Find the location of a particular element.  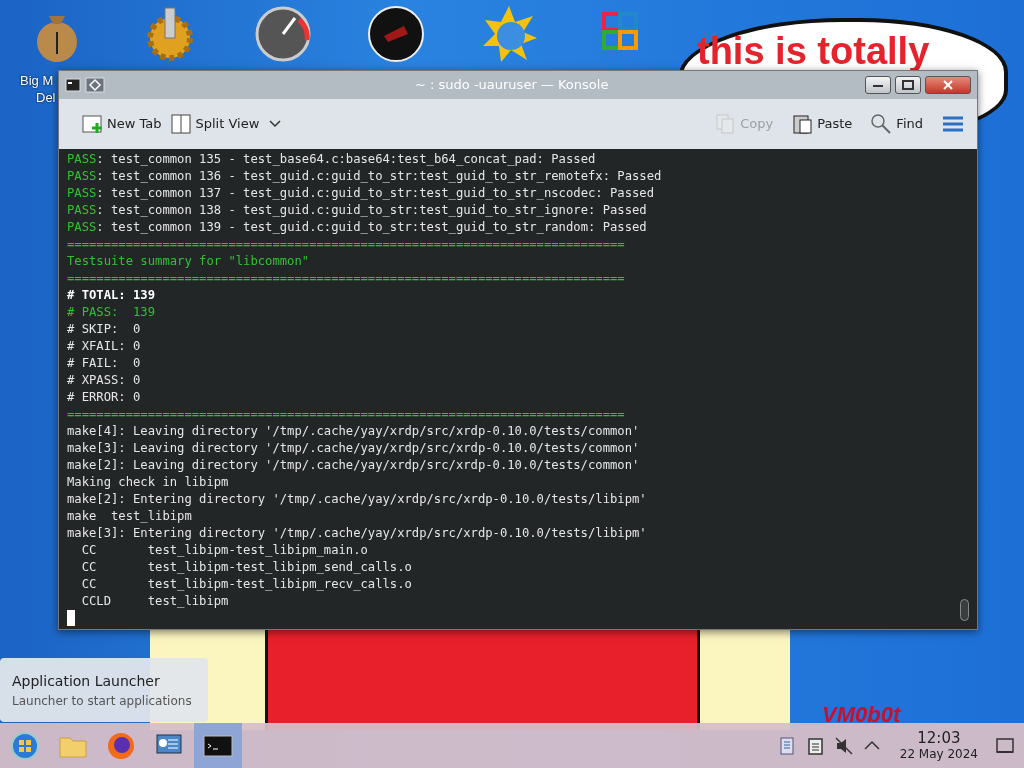

split-view-icon is located at coordinates (180, 124).